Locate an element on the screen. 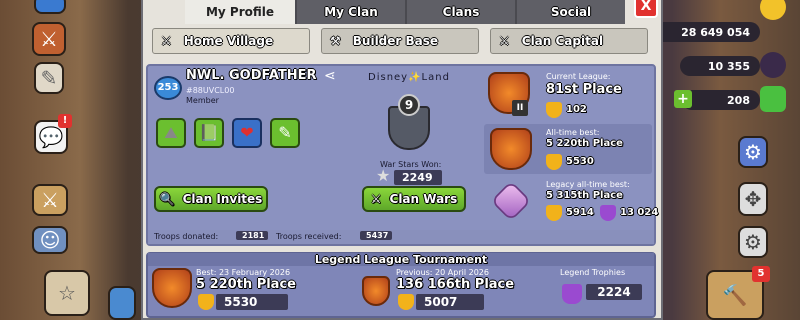  clan-wars-label: Clan Wars is located at coordinates (423, 199).